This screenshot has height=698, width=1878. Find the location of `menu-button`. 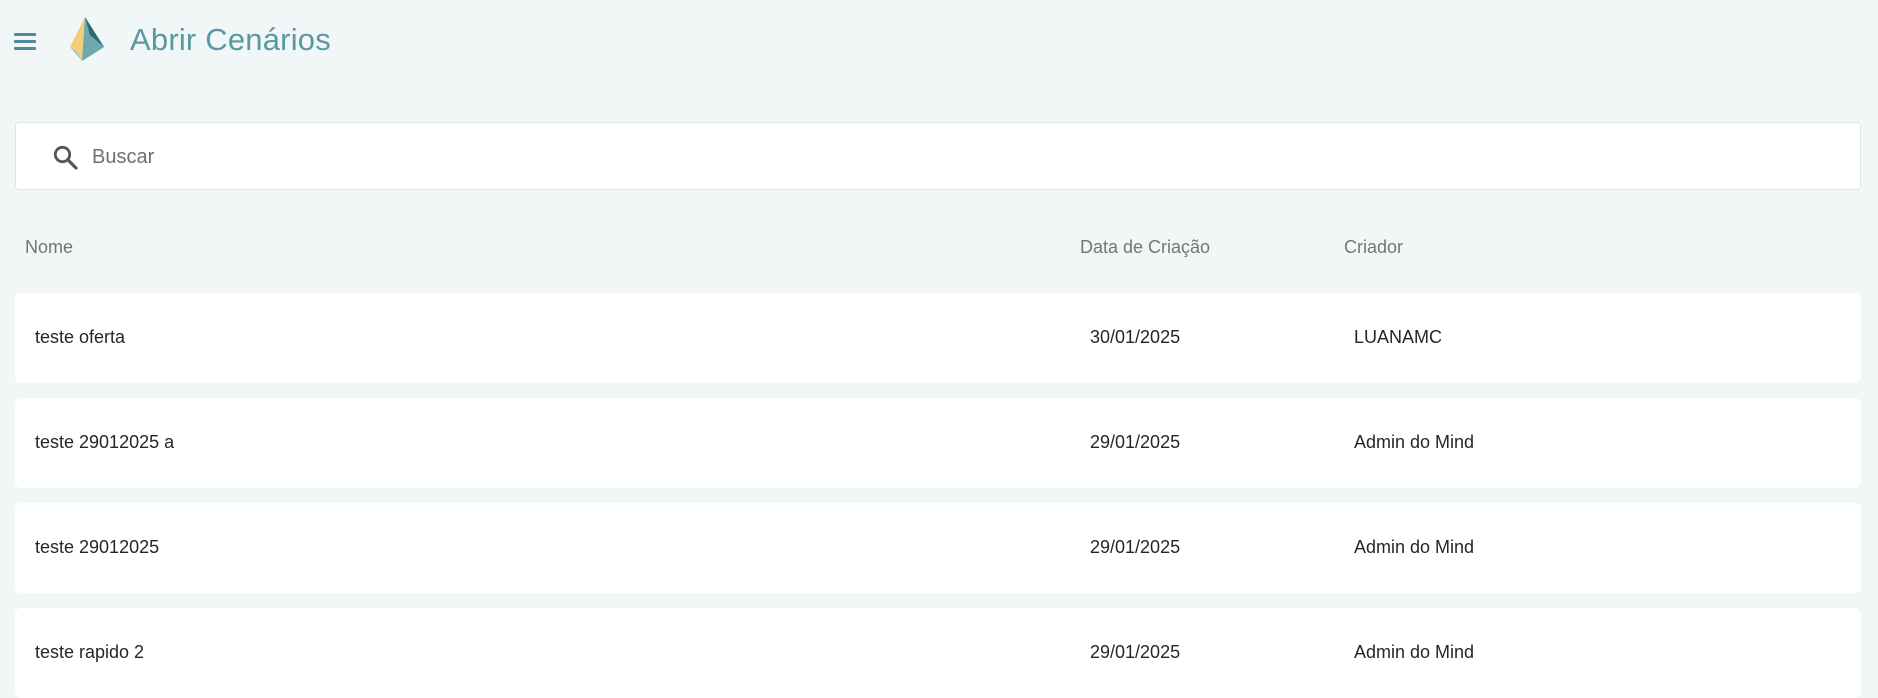

menu-button is located at coordinates (25, 42).